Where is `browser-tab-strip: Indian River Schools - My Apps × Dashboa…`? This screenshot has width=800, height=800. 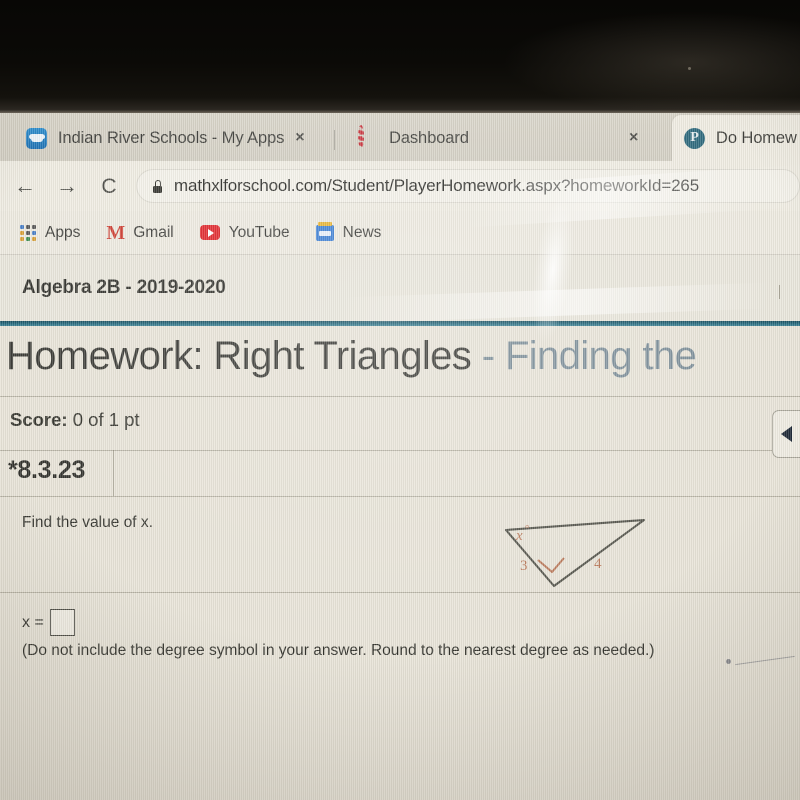 browser-tab-strip: Indian River Schools - My Apps × Dashboa… is located at coordinates (400, 137).